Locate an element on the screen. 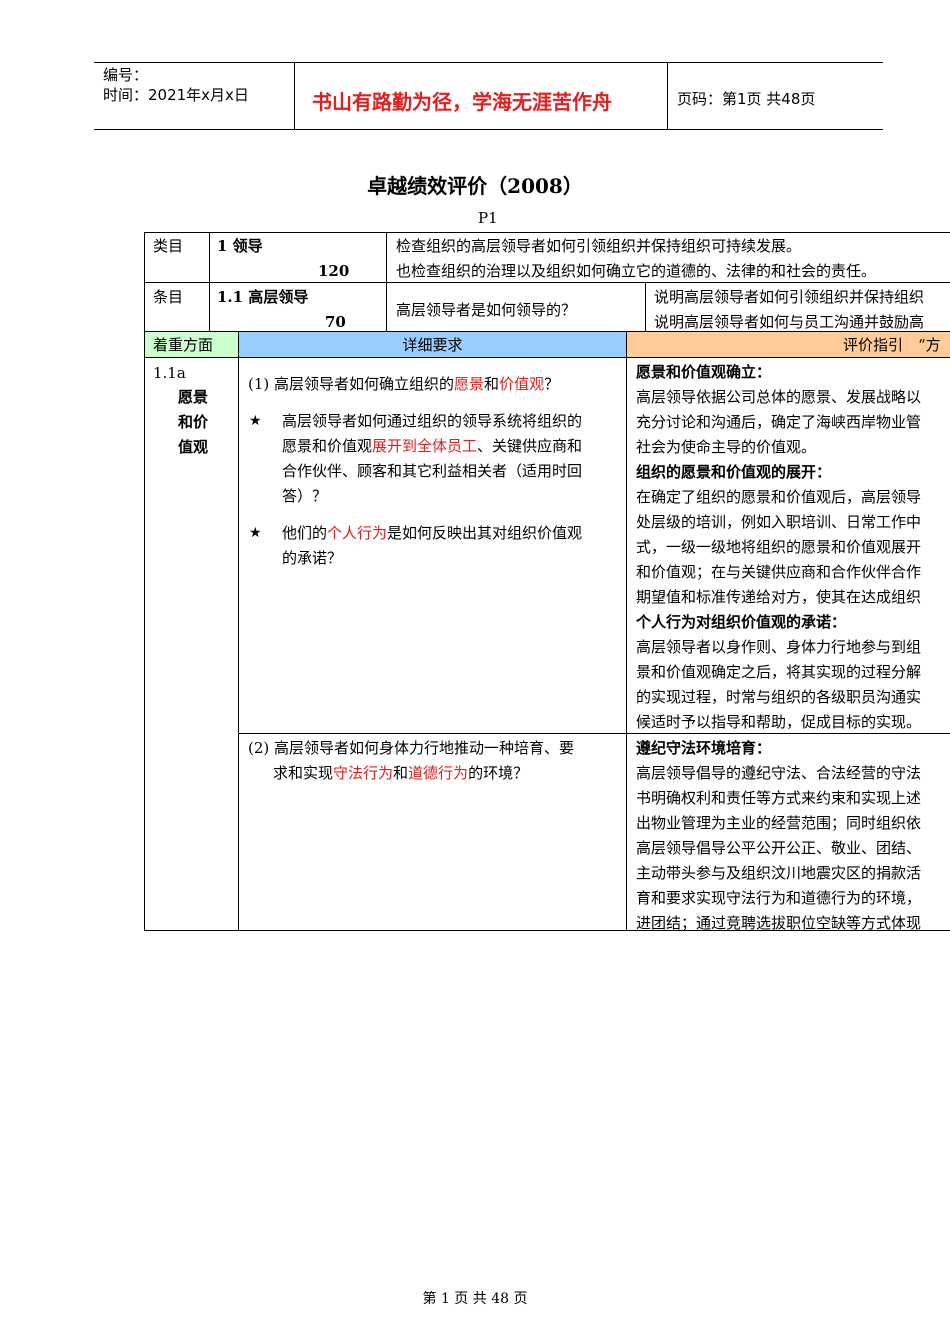 This screenshot has width=950, height=1344. question-2-text: 求和实现 is located at coordinates (303, 773).